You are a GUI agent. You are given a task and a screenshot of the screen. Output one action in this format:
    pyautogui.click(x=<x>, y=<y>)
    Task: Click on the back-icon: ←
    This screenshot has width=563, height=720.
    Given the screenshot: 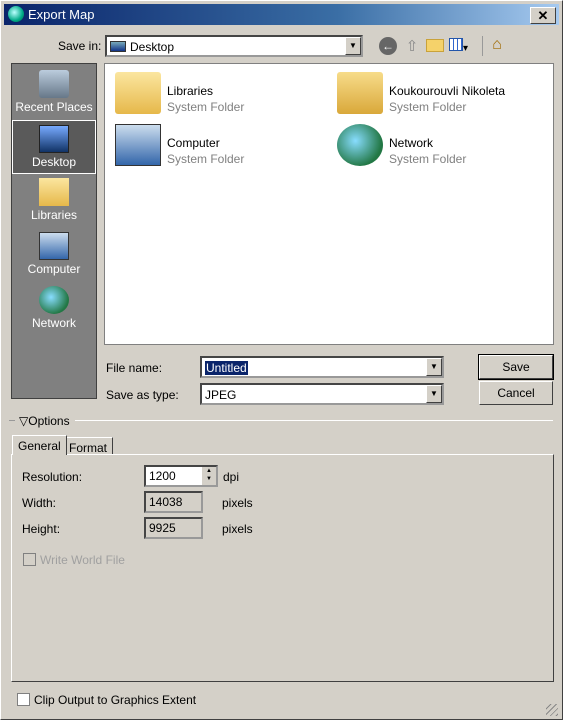 What is the action you would take?
    pyautogui.click(x=388, y=46)
    